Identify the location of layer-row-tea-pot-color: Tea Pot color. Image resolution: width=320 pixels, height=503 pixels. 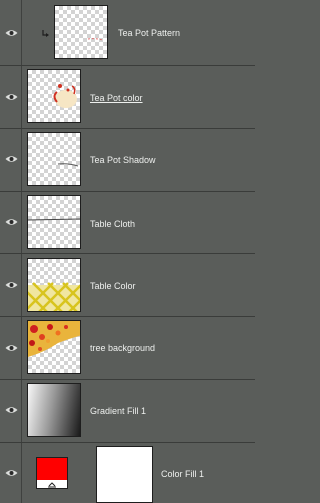
(127, 97).